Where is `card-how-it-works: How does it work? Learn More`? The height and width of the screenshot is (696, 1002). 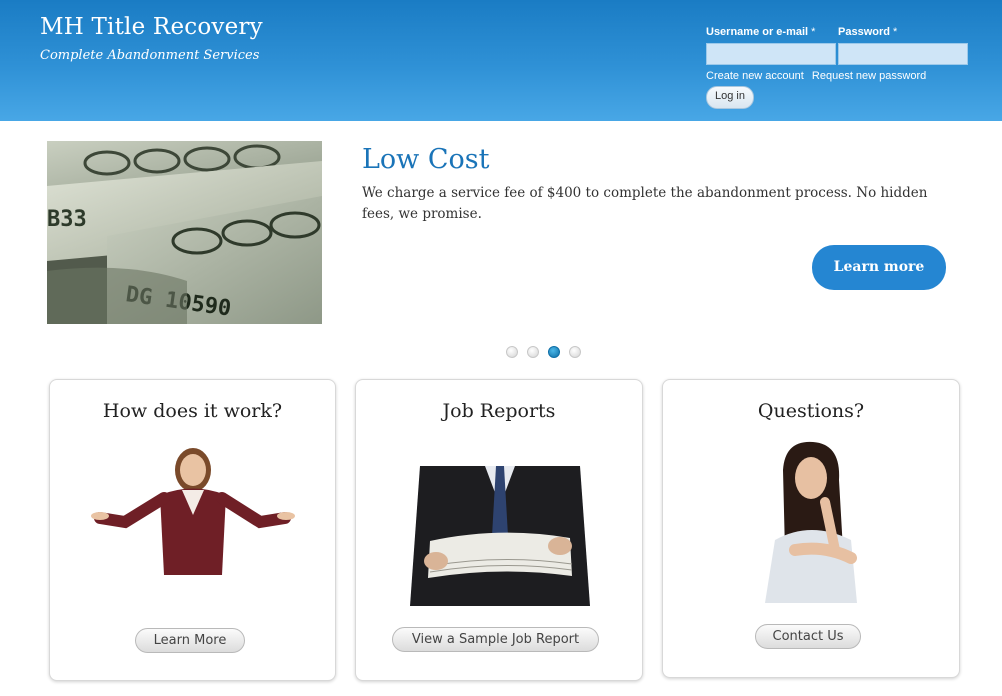 card-how-it-works: How does it work? Learn More is located at coordinates (192, 530).